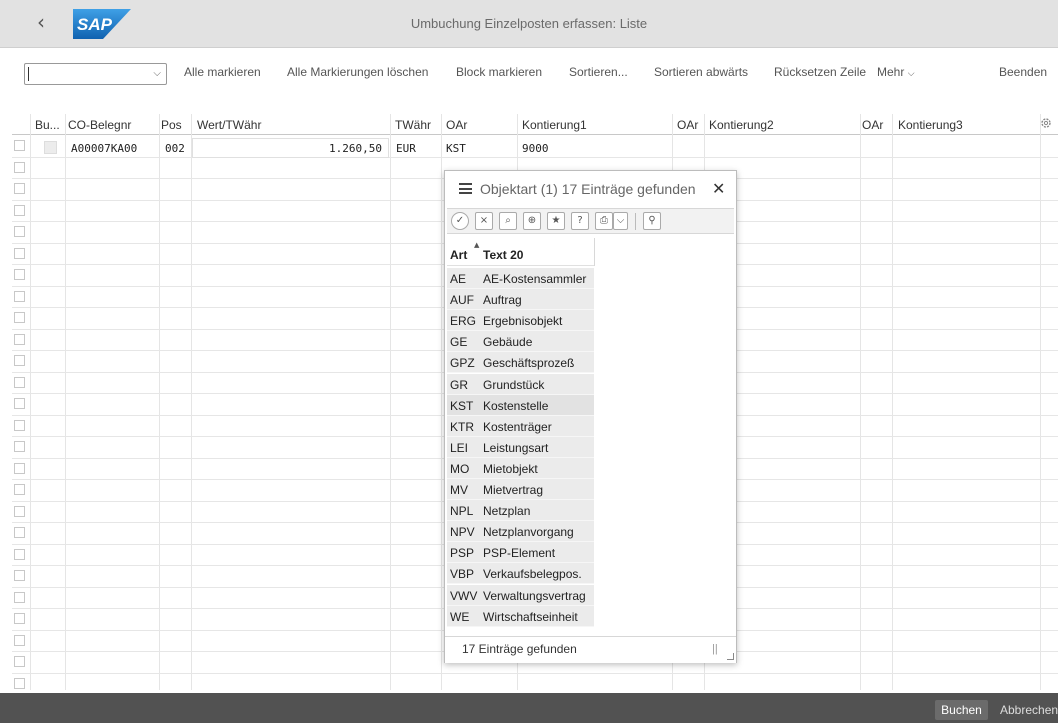 Image resolution: width=1058 pixels, height=723 pixels. What do you see at coordinates (508, 221) in the screenshot?
I see `search-icon: ⌕` at bounding box center [508, 221].